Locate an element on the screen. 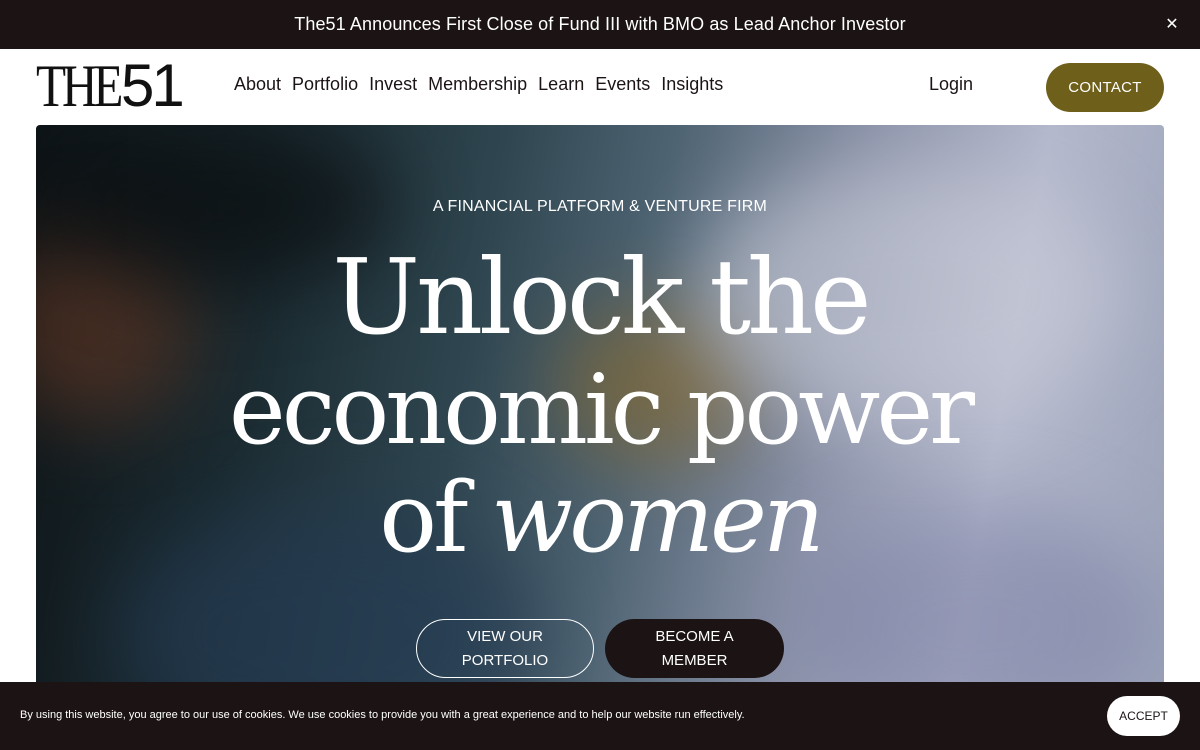  logo-prefix: THE is located at coordinates (79, 86).